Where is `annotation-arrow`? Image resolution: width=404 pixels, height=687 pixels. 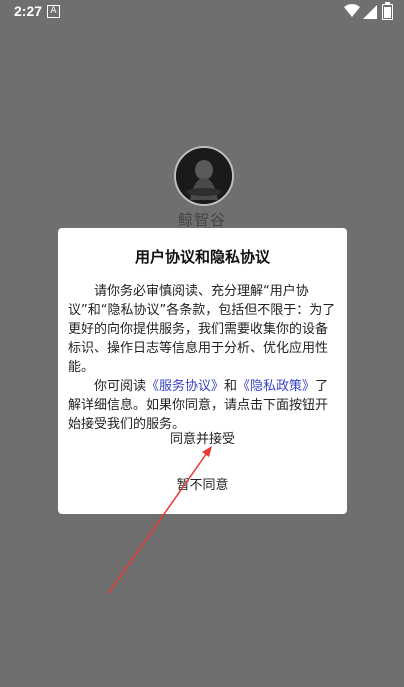 annotation-arrow is located at coordinates (159, 520).